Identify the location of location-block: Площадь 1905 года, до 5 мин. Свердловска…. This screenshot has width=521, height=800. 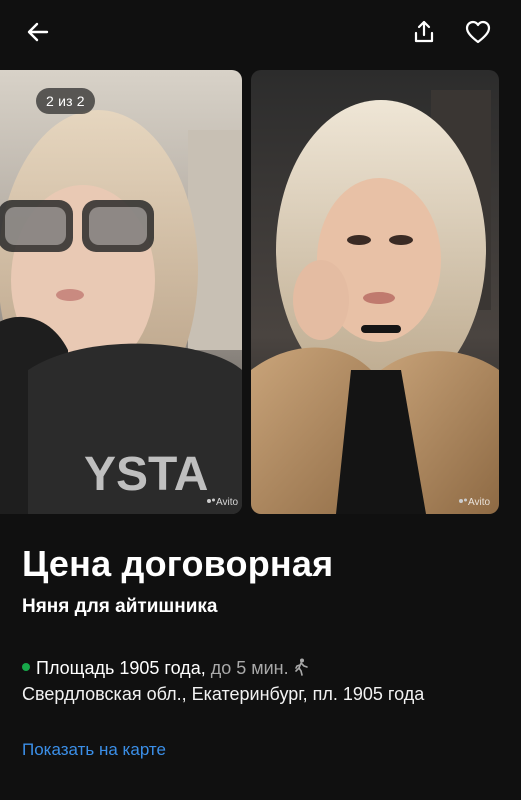
(257, 681).